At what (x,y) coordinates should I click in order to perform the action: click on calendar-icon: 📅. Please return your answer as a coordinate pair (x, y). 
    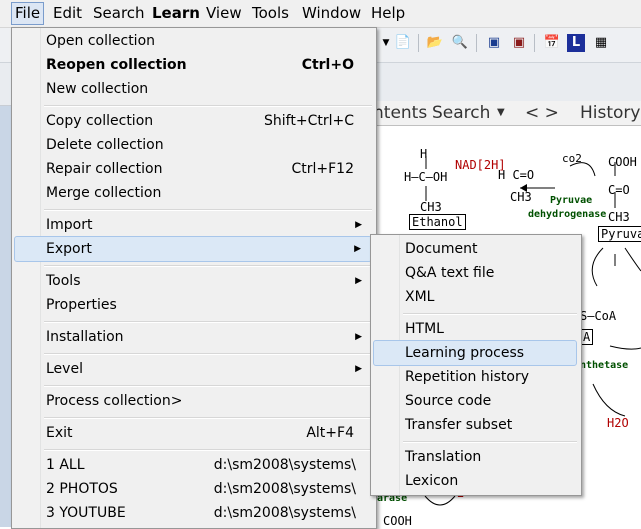
    Looking at the image, I should click on (552, 43).